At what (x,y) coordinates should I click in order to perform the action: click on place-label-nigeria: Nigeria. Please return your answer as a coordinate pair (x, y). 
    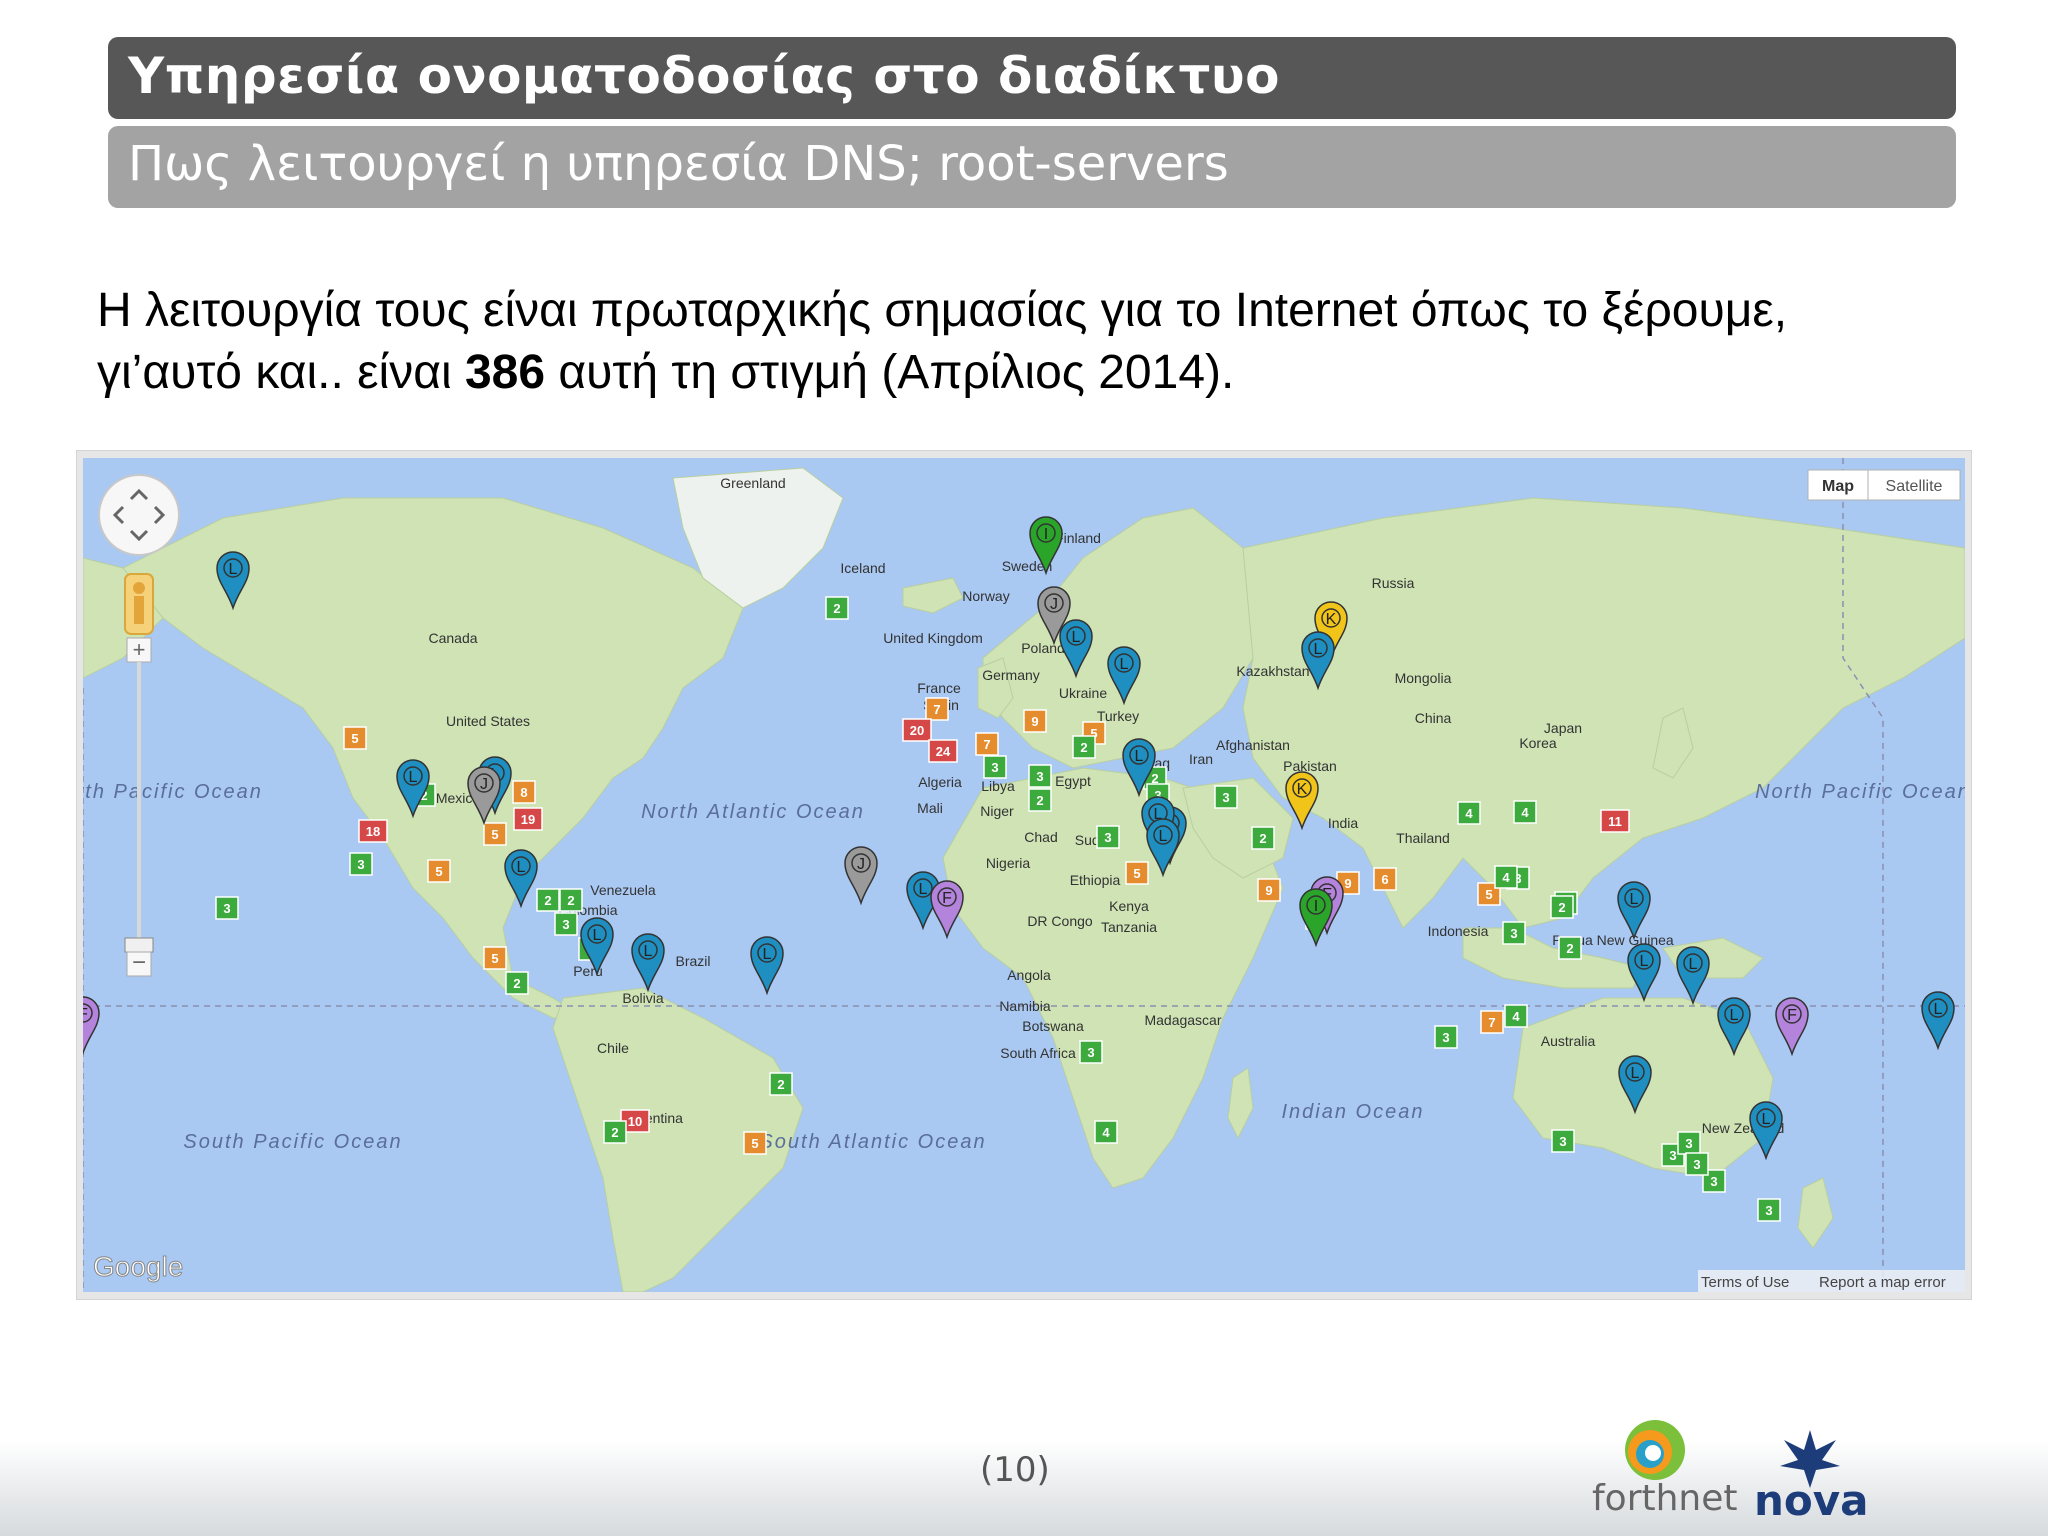
    Looking at the image, I should click on (1008, 863).